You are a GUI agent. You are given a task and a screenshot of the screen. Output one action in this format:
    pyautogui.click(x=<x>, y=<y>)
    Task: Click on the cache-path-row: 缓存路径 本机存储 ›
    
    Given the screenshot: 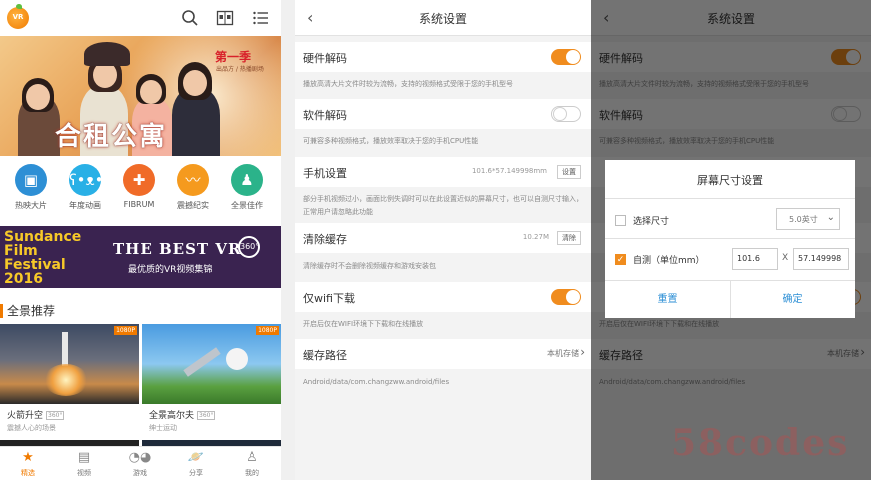 What is the action you would take?
    pyautogui.click(x=443, y=354)
    